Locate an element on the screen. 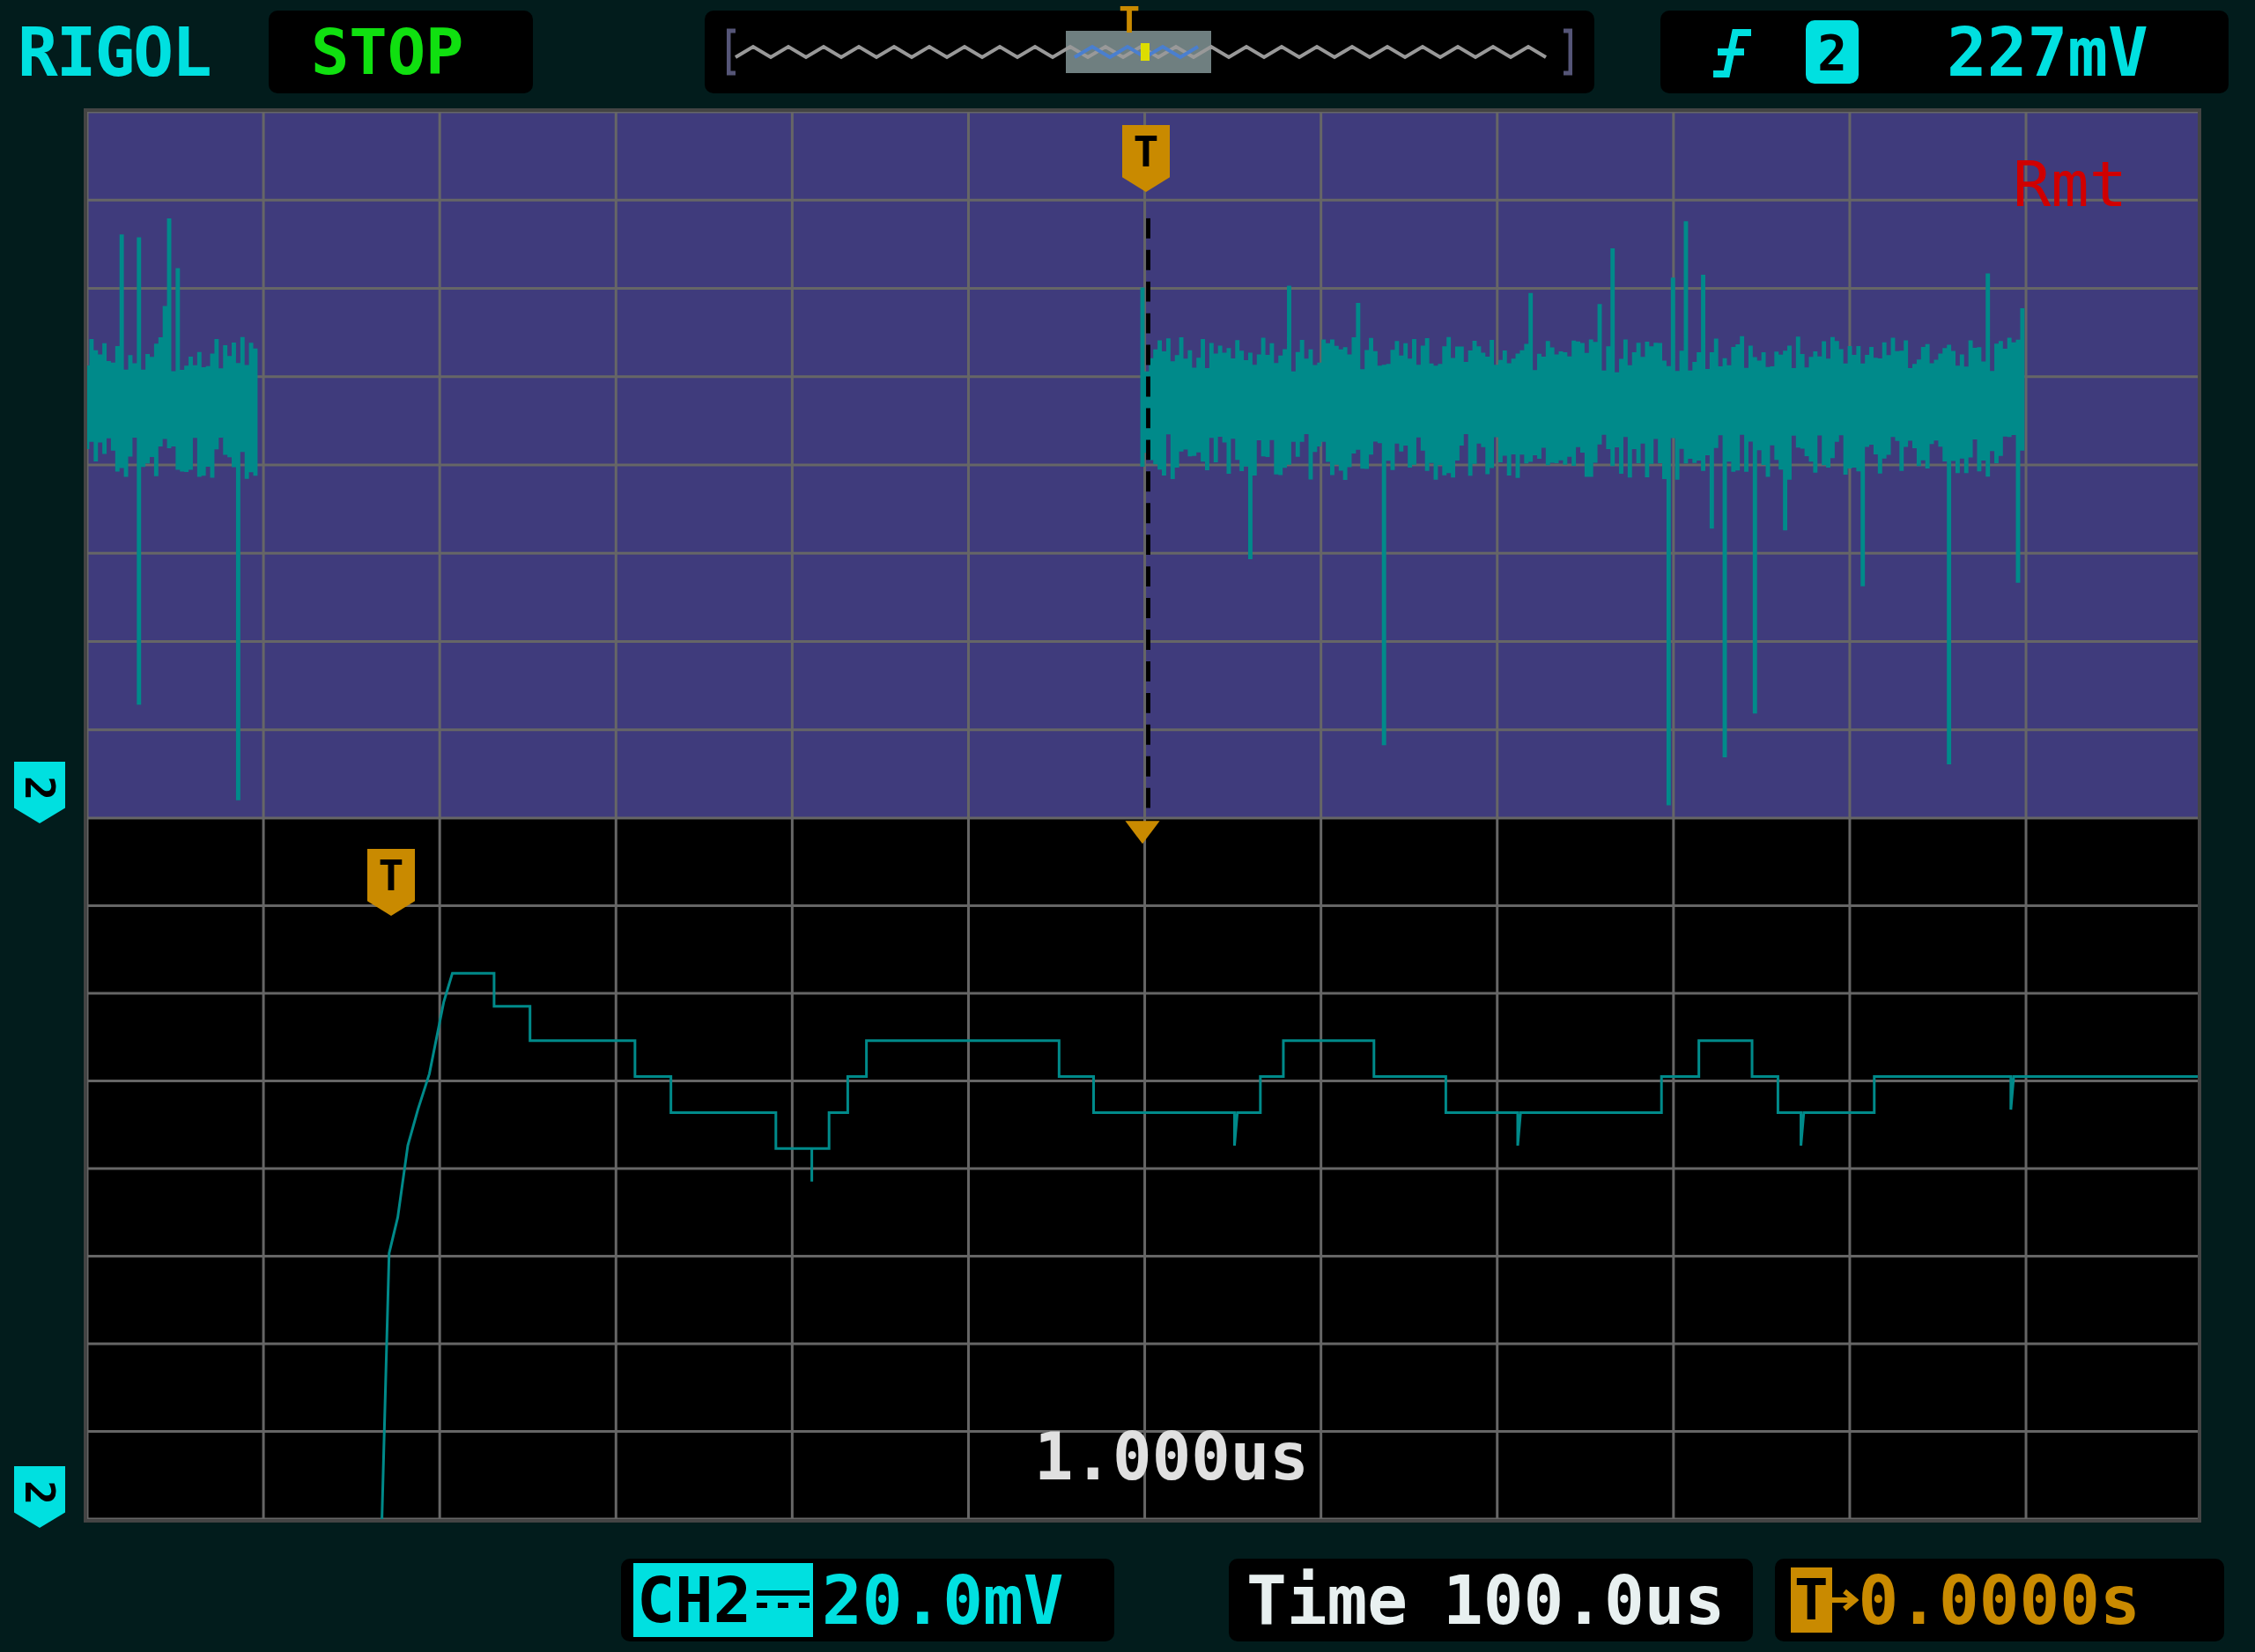 The height and width of the screenshot is (1652, 2255). channel-scale: 20.0mV is located at coordinates (943, 1600).